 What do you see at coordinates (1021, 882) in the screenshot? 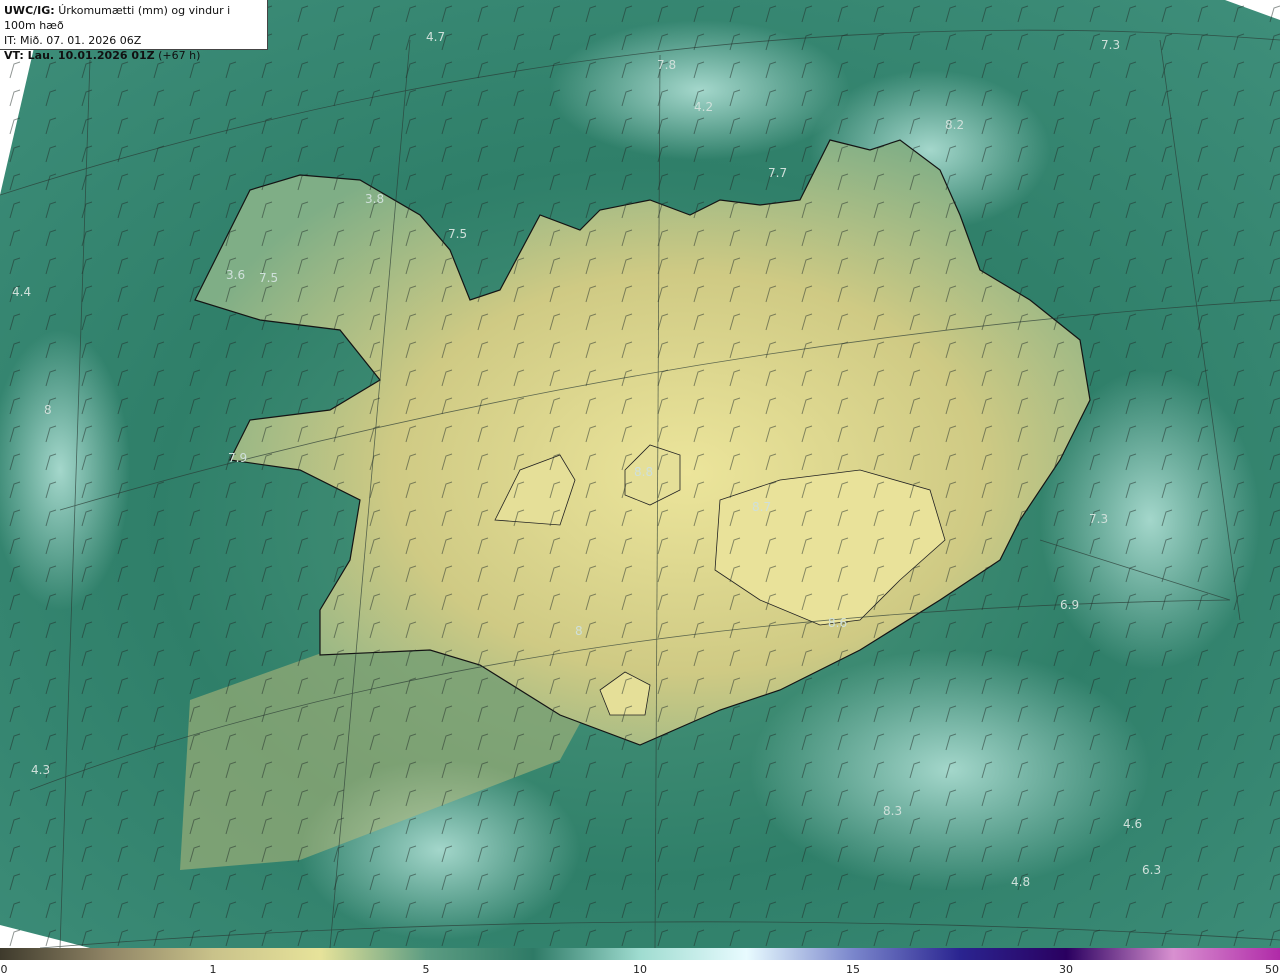
I see `map-value-label: 4.8` at bounding box center [1021, 882].